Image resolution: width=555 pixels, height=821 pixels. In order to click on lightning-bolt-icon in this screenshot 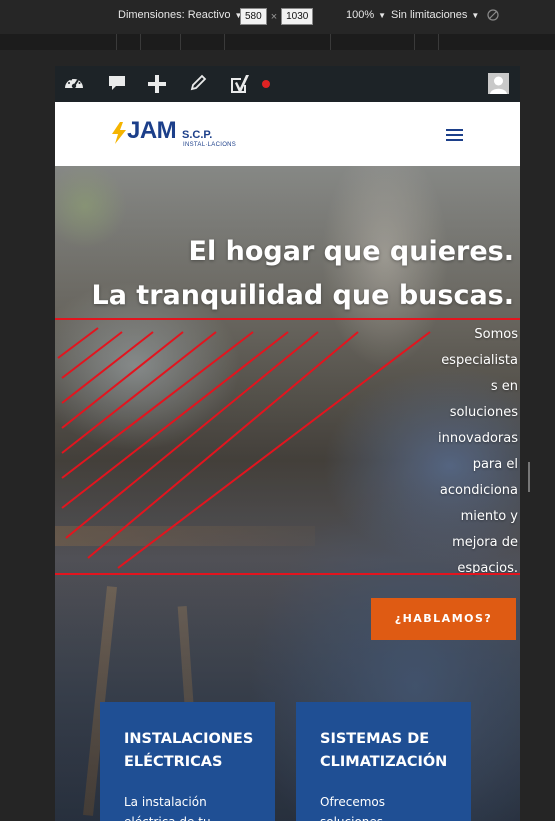, I will do `click(119, 133)`.